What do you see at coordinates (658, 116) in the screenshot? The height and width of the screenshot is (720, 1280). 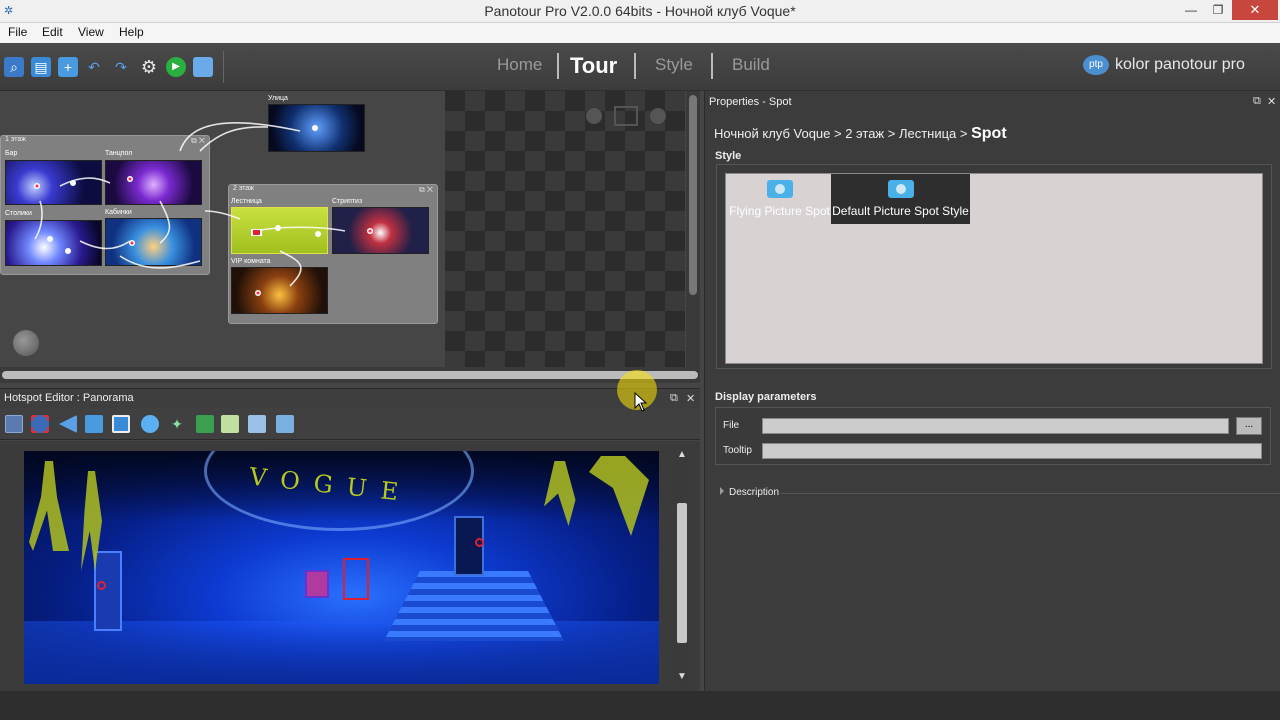 I see `preview-right-icon` at bounding box center [658, 116].